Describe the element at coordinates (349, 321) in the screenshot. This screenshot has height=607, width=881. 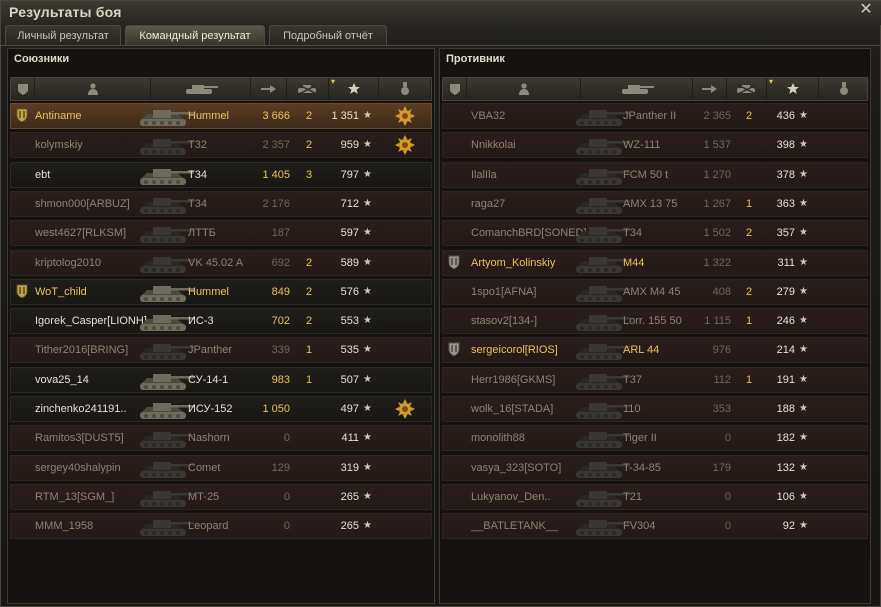
I see `xp-value: 553` at that location.